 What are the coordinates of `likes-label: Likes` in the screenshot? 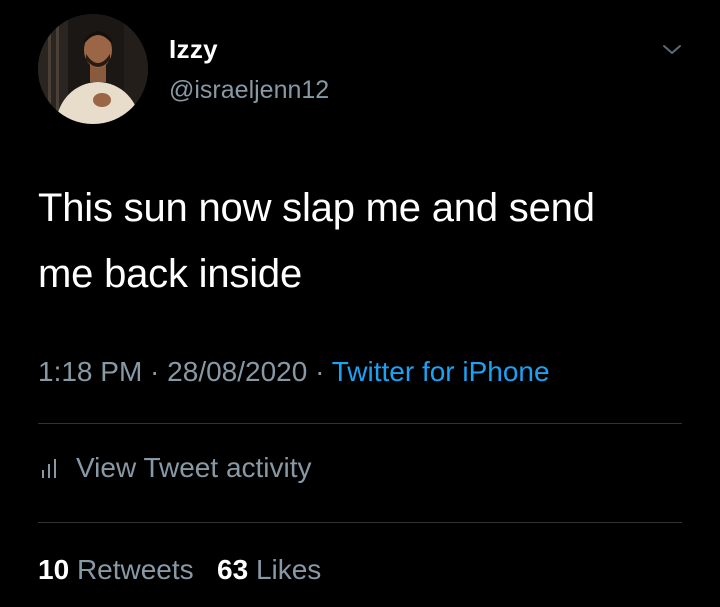 It's located at (288, 569).